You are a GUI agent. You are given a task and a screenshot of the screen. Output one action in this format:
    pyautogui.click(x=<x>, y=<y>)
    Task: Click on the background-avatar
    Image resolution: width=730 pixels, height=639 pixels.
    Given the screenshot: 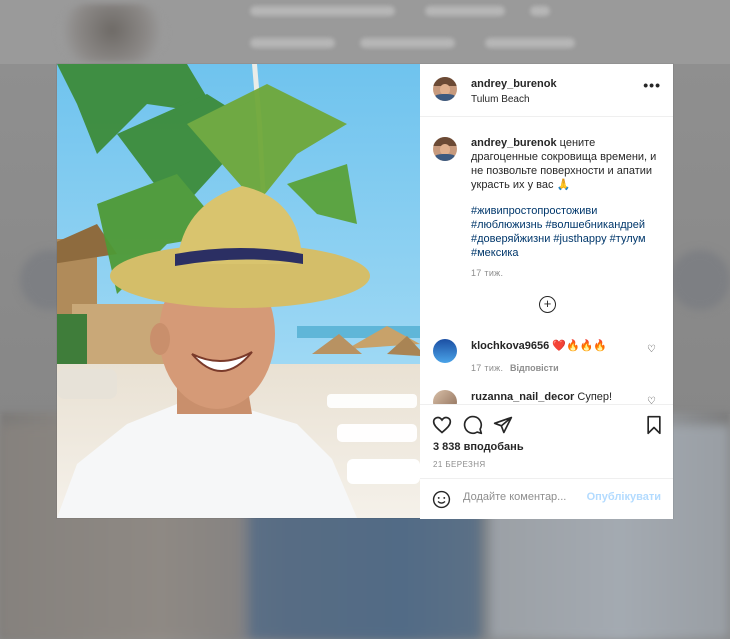 What is the action you would take?
    pyautogui.click(x=112, y=33)
    